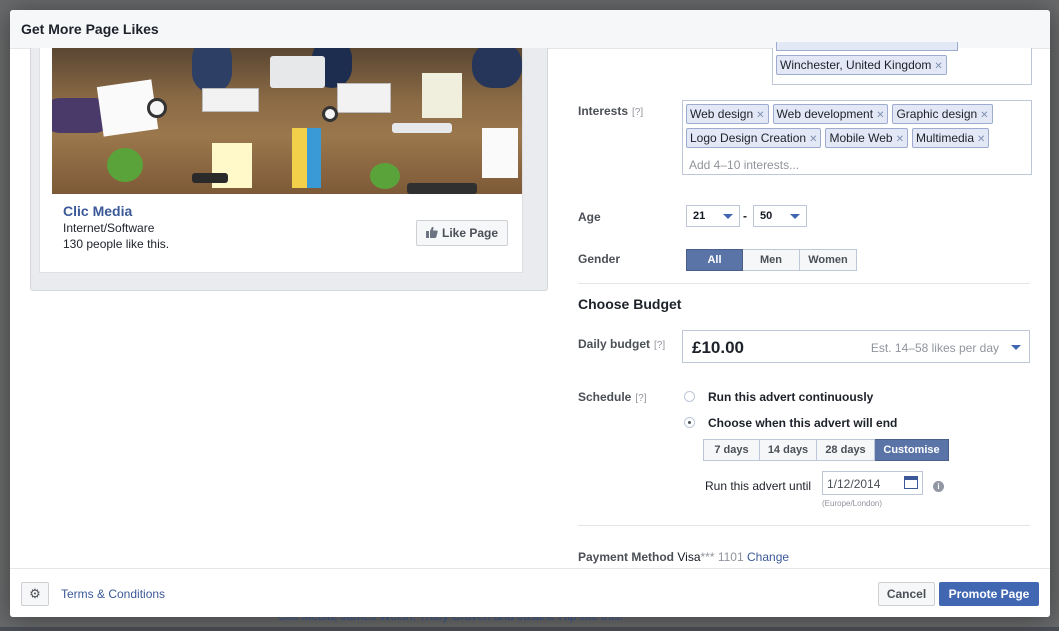 The height and width of the screenshot is (631, 1059). What do you see at coordinates (846, 450) in the screenshot?
I see `duration-28-days-button: 28 days` at bounding box center [846, 450].